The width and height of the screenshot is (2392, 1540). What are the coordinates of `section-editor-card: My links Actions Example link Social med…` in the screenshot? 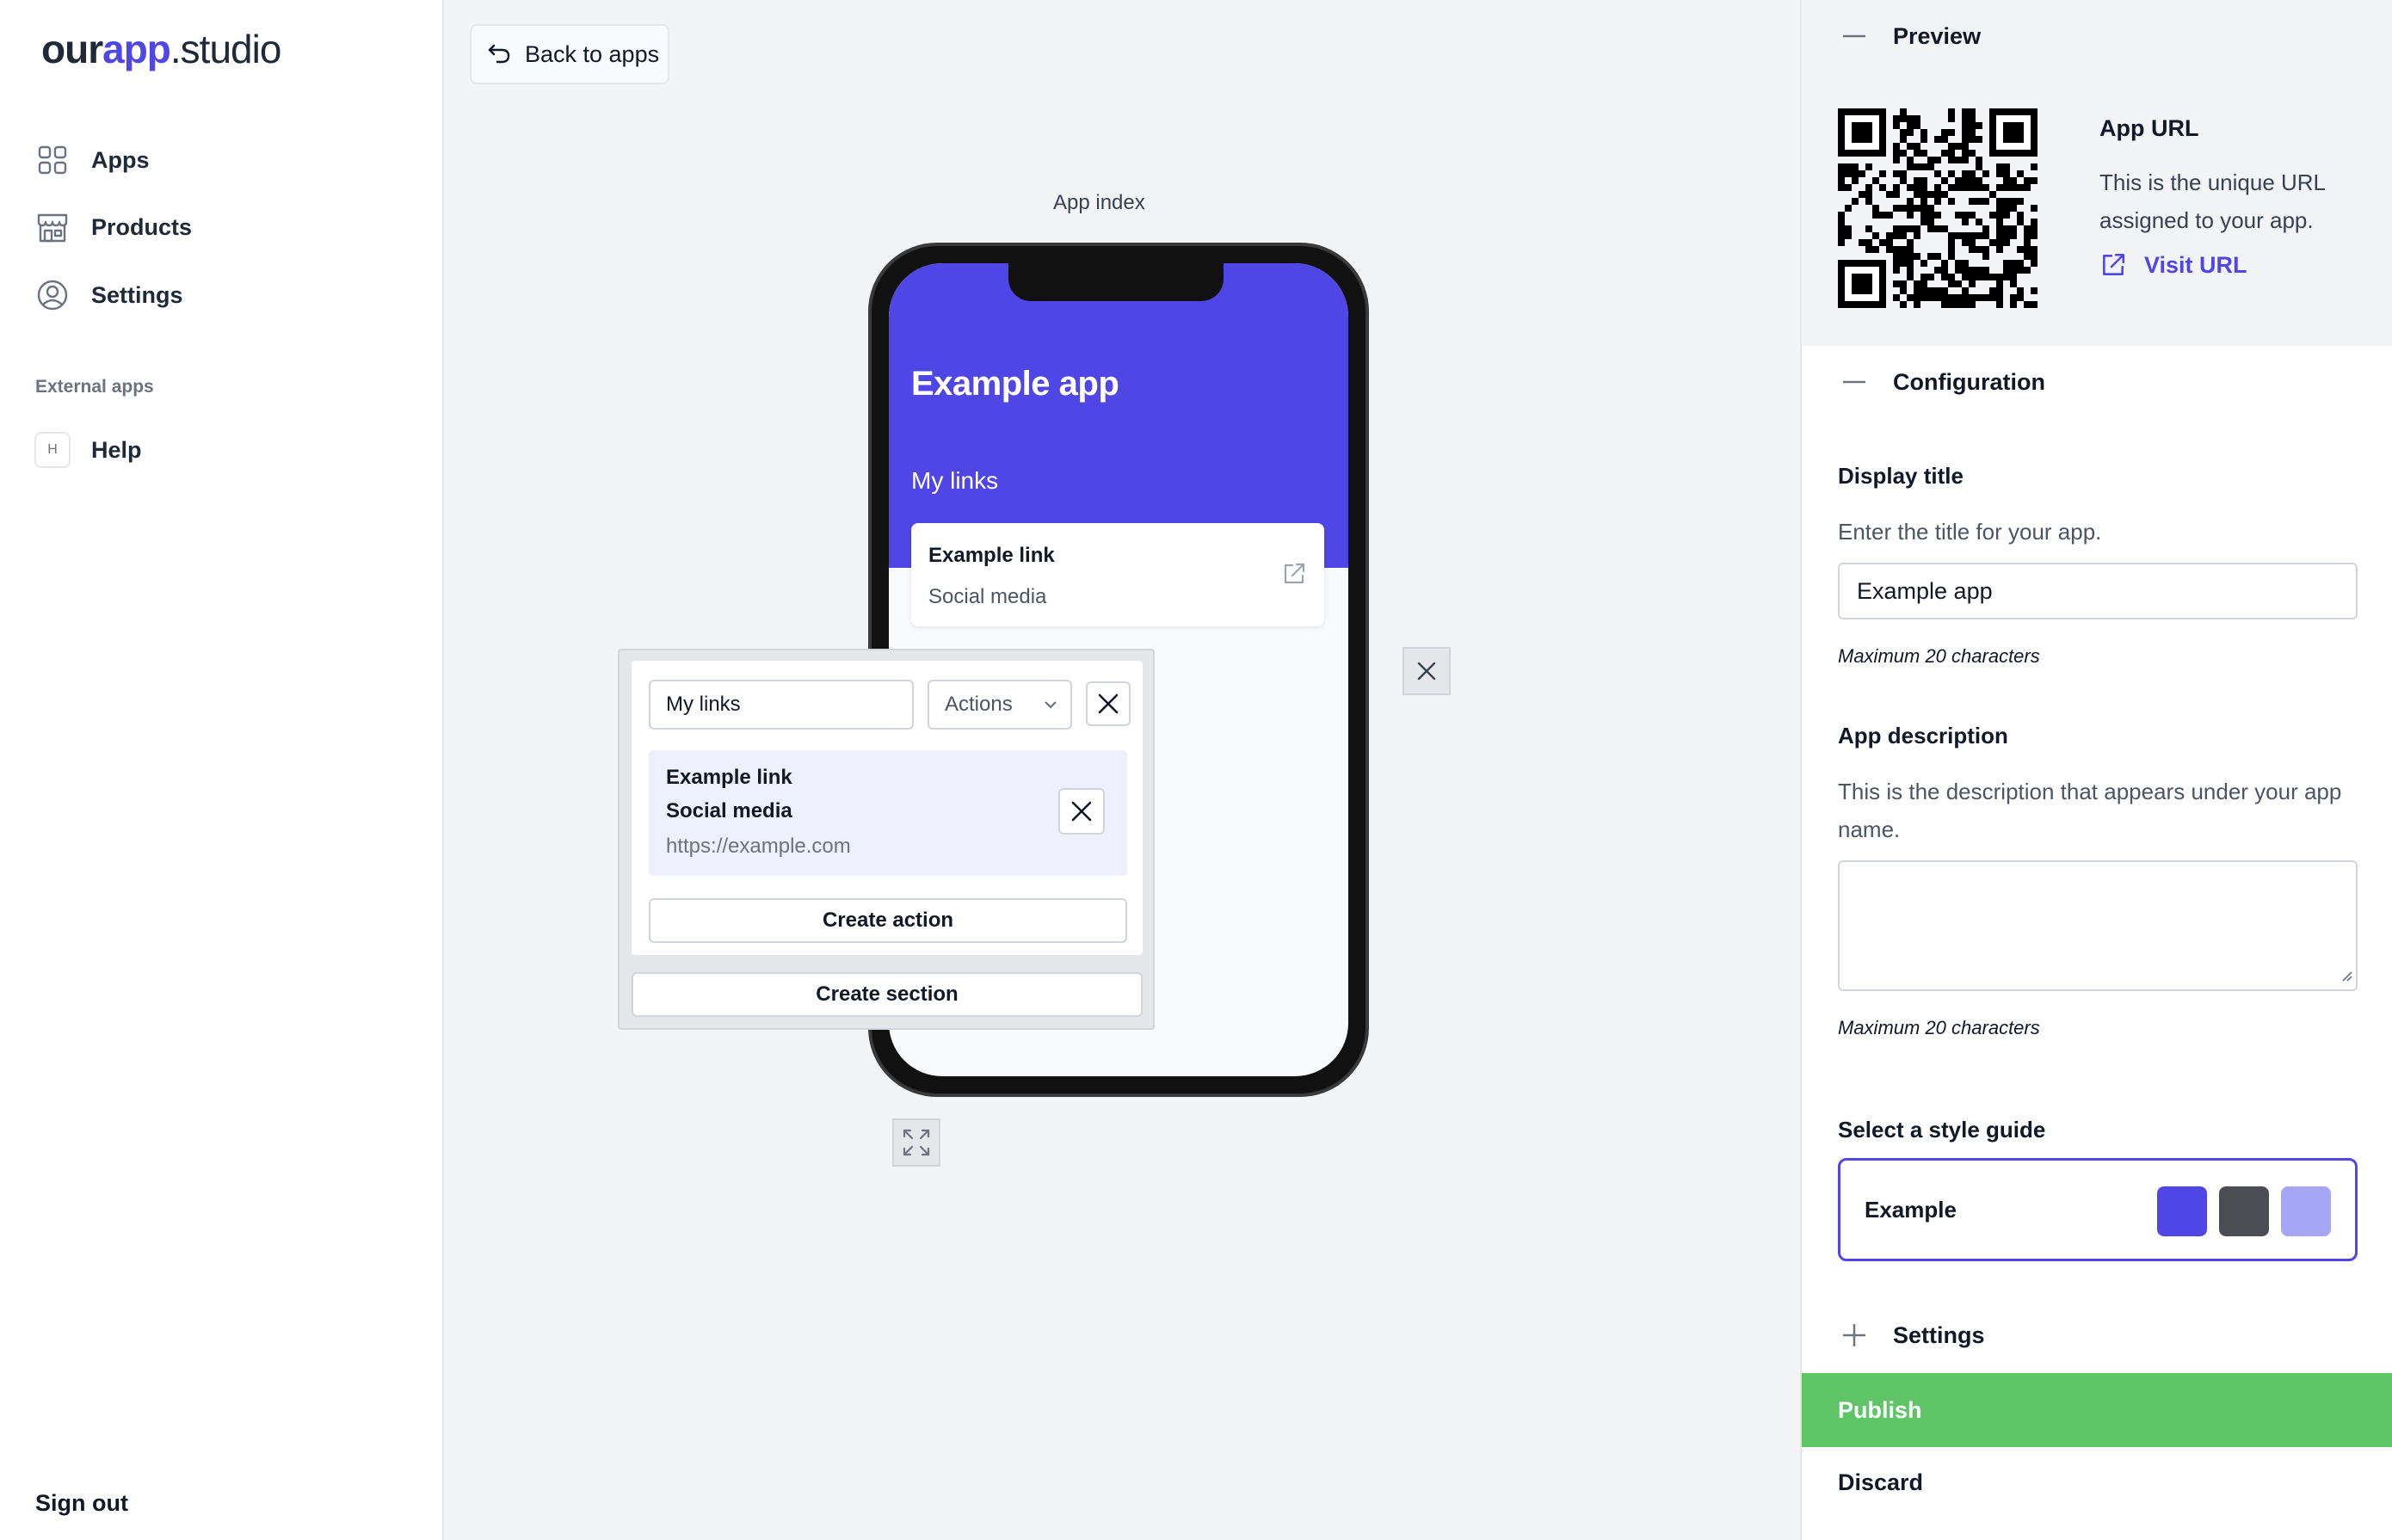 It's located at (888, 808).